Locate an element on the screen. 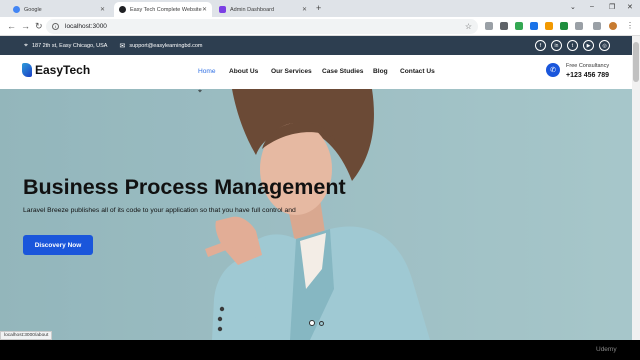 This screenshot has height=360, width=640. admin-favicon-icon is located at coordinates (222, 9).